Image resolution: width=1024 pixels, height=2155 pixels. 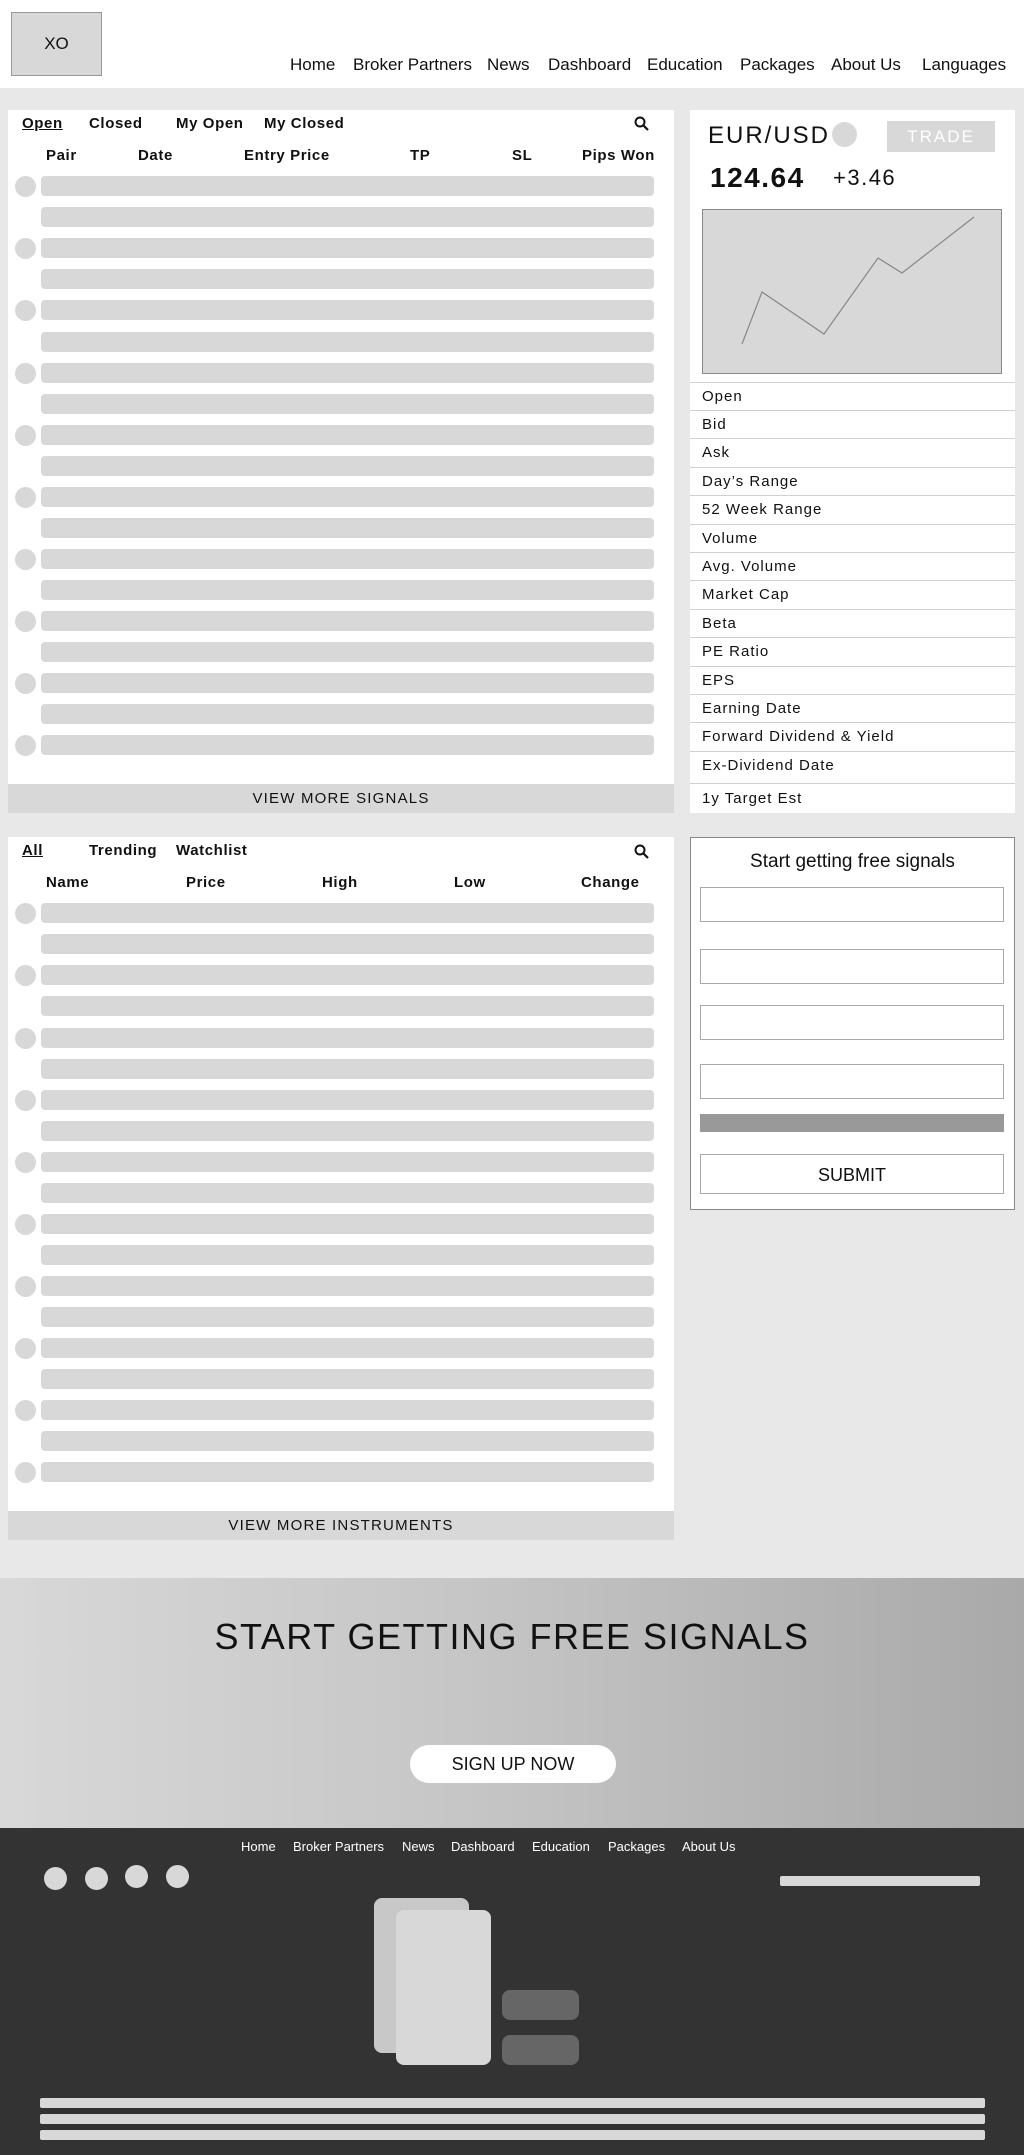 What do you see at coordinates (852, 708) in the screenshot?
I see `stat-earning-date: Earning Date` at bounding box center [852, 708].